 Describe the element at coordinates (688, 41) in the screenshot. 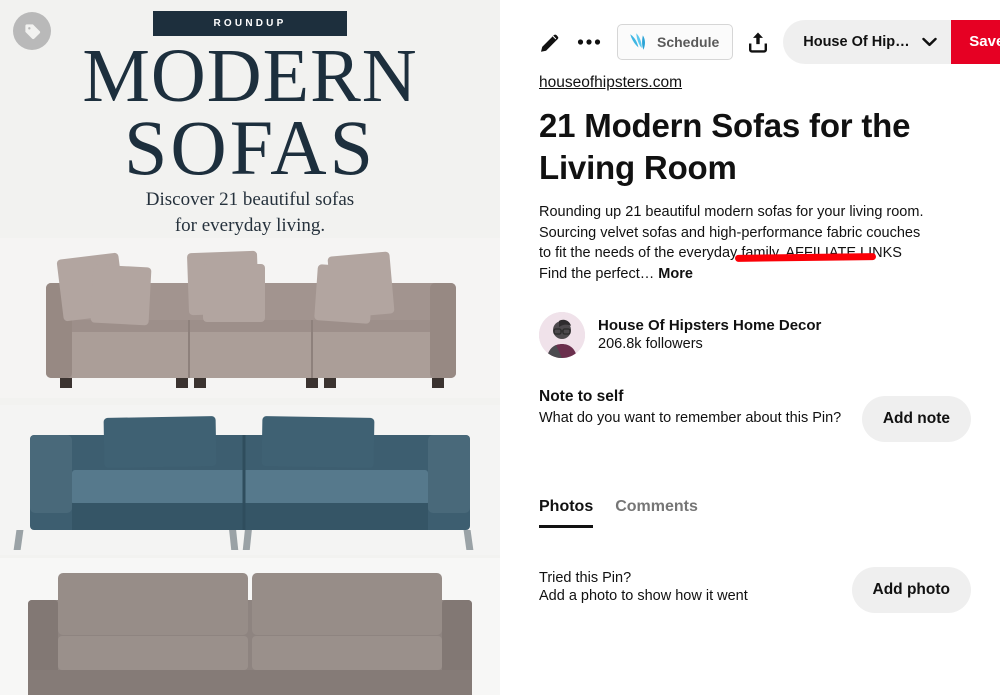

I see `schedule-label: Schedule` at that location.